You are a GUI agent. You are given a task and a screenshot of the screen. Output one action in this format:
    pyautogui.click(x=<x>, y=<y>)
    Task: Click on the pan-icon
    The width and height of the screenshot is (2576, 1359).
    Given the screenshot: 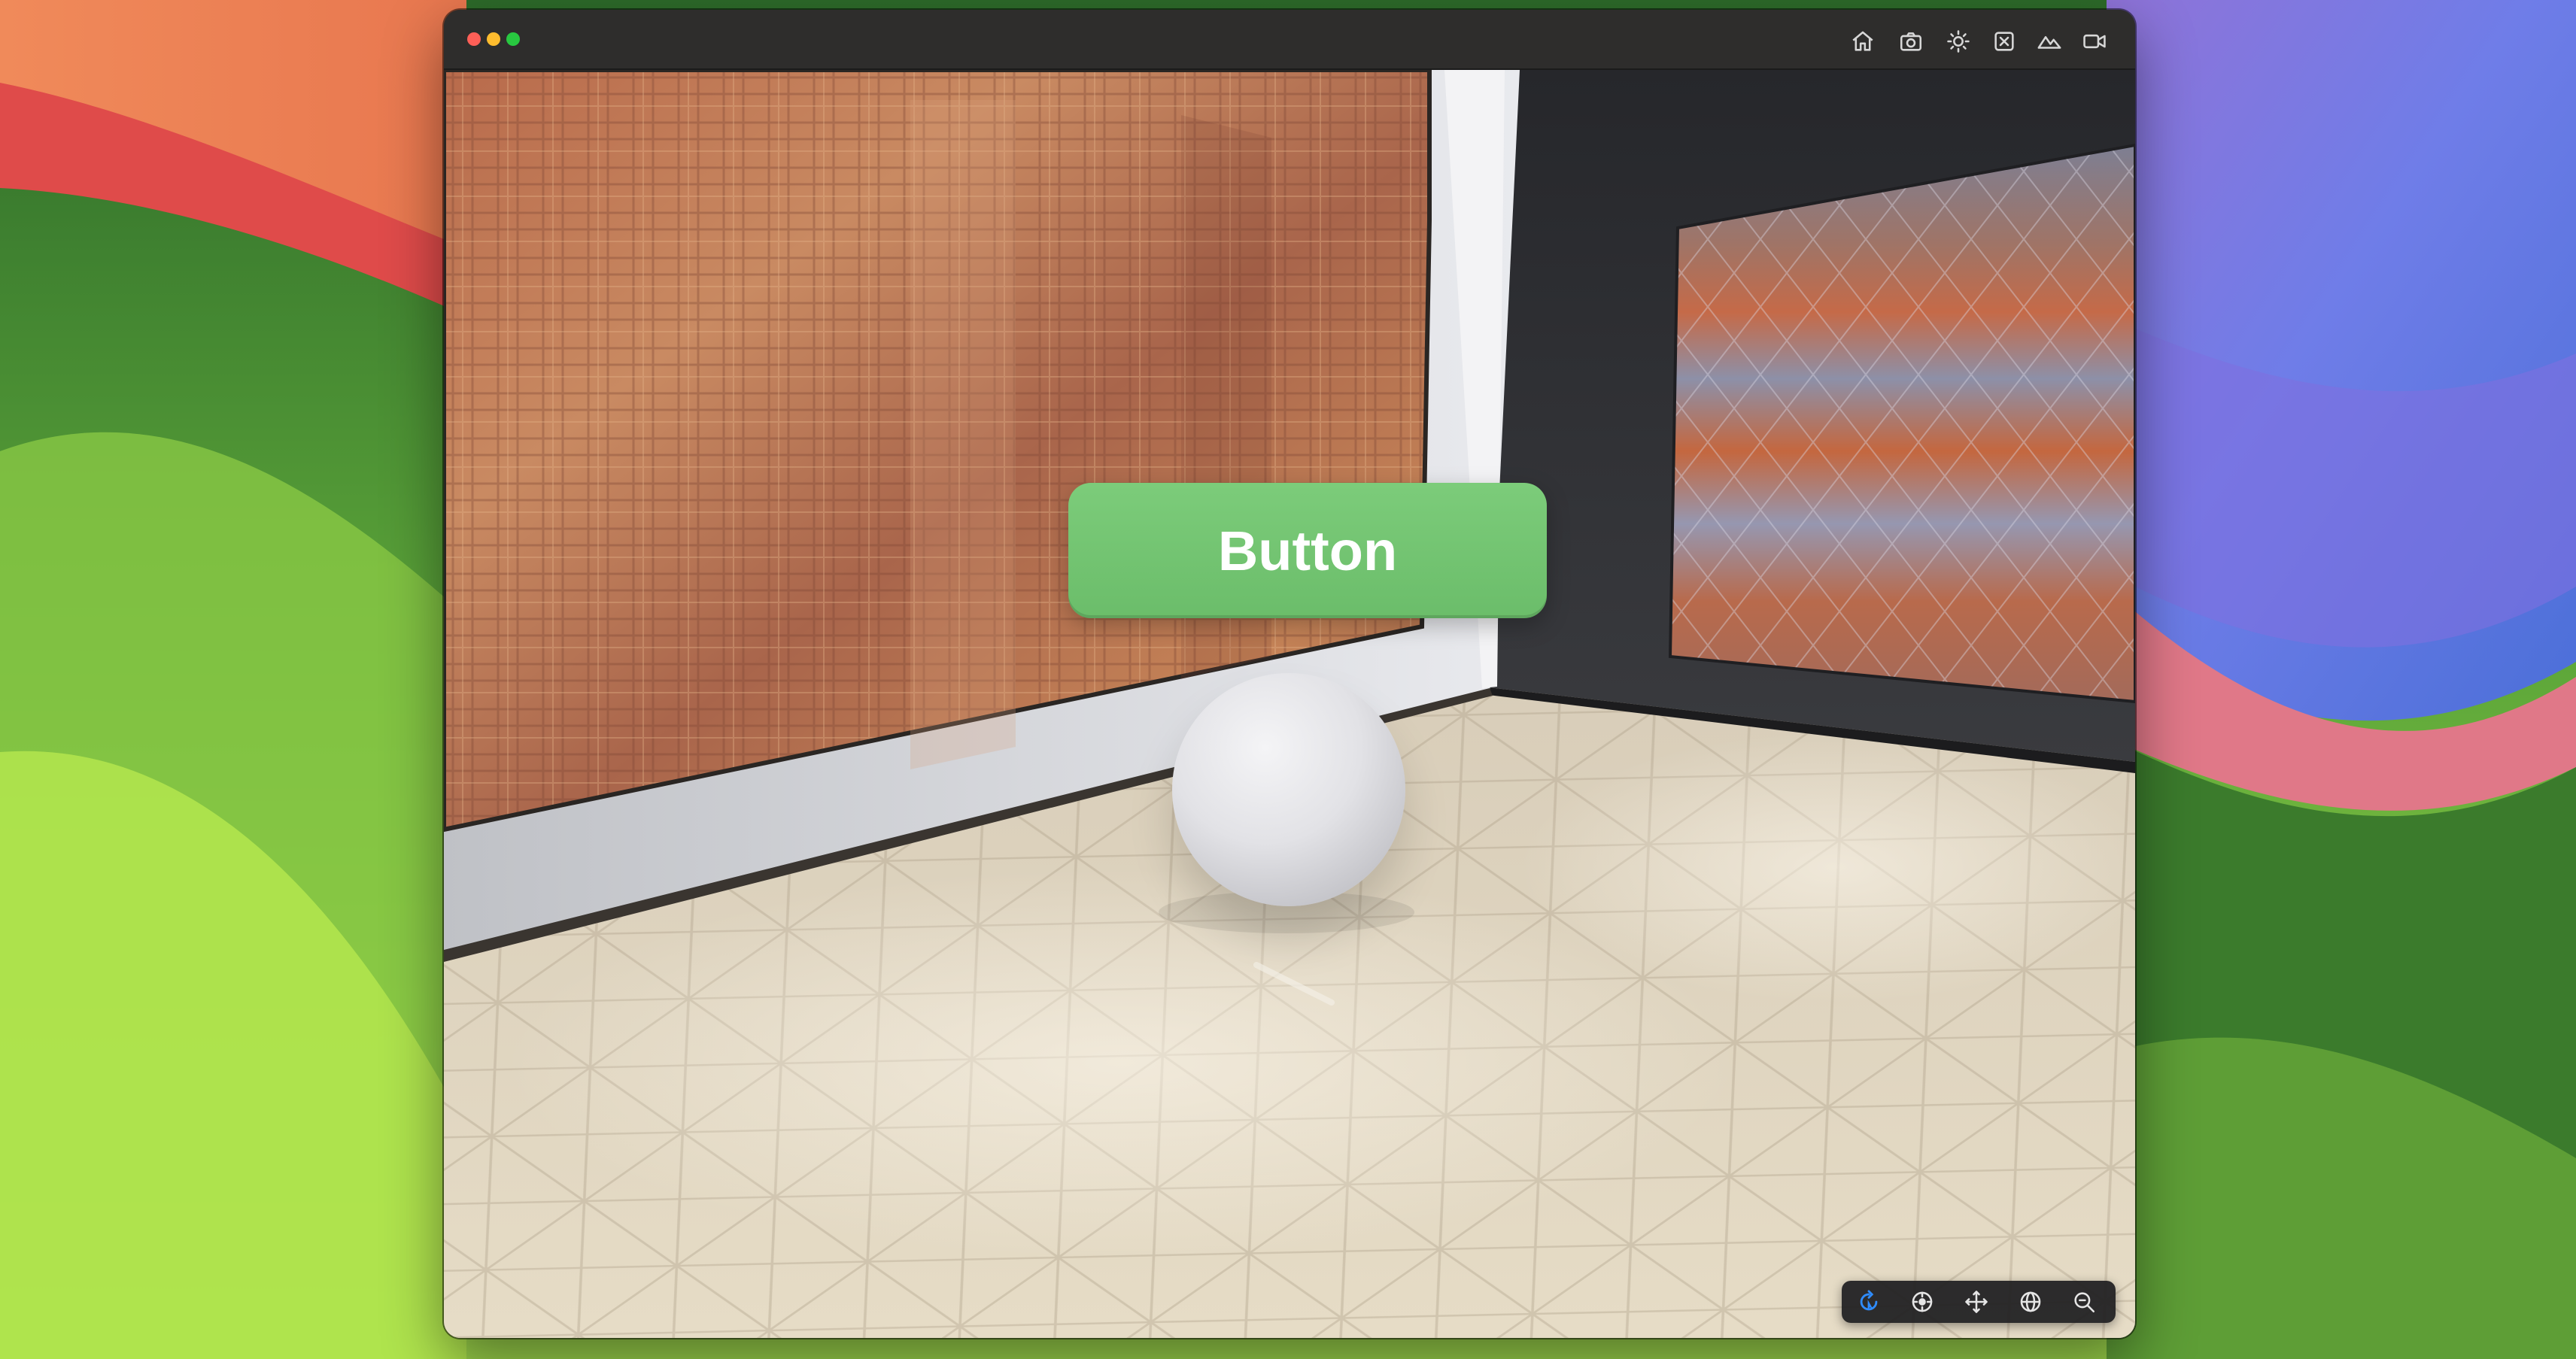 What is the action you would take?
    pyautogui.click(x=1923, y=1301)
    